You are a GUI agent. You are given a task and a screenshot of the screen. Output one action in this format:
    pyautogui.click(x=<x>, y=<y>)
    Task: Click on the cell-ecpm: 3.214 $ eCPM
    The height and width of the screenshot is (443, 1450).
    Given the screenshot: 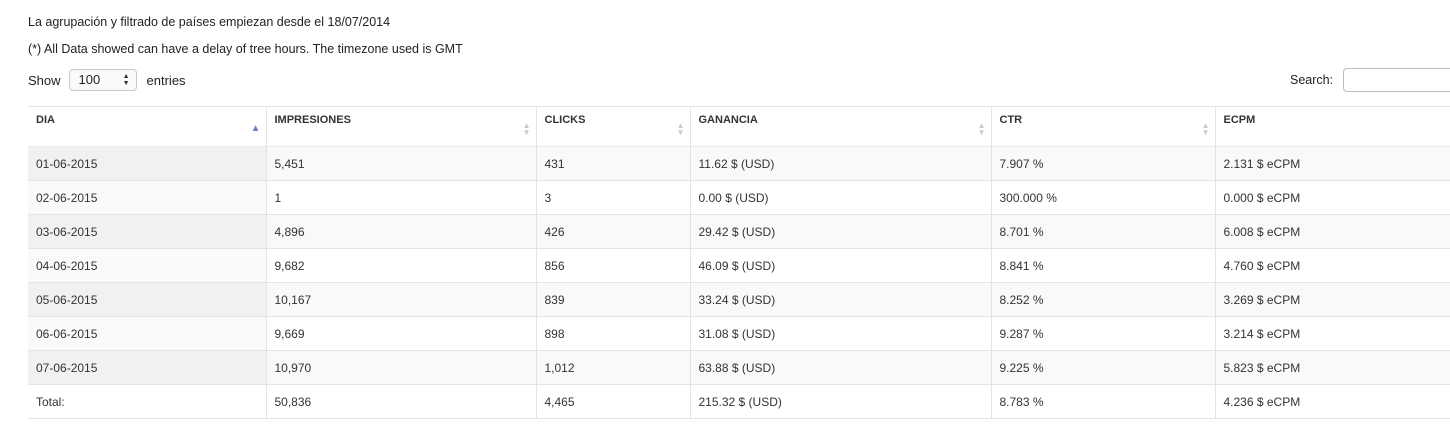 What is the action you would take?
    pyautogui.click(x=1332, y=333)
    